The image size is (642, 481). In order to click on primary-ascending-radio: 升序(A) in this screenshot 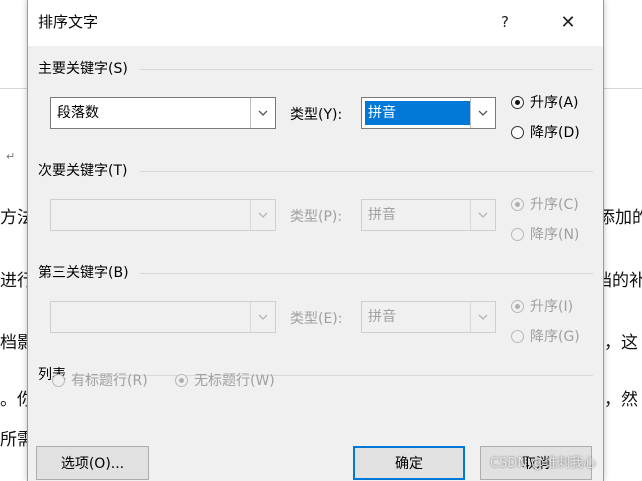, I will do `click(545, 102)`.